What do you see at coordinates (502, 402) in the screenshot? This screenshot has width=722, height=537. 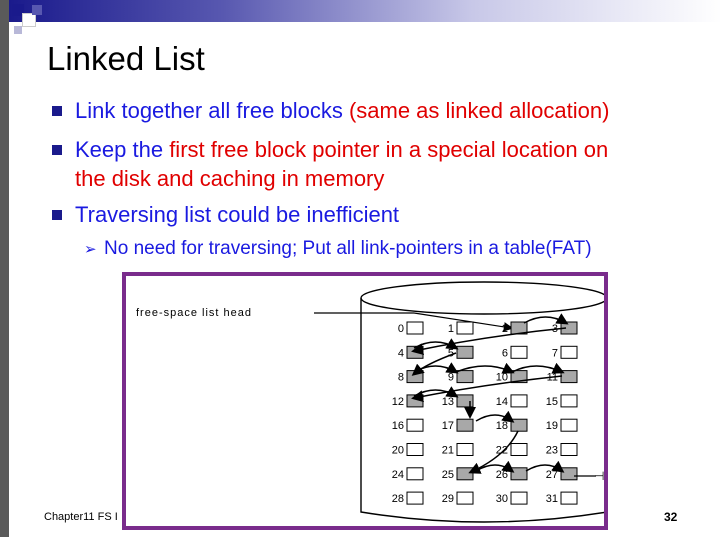 I see `block-number-label: 14` at bounding box center [502, 402].